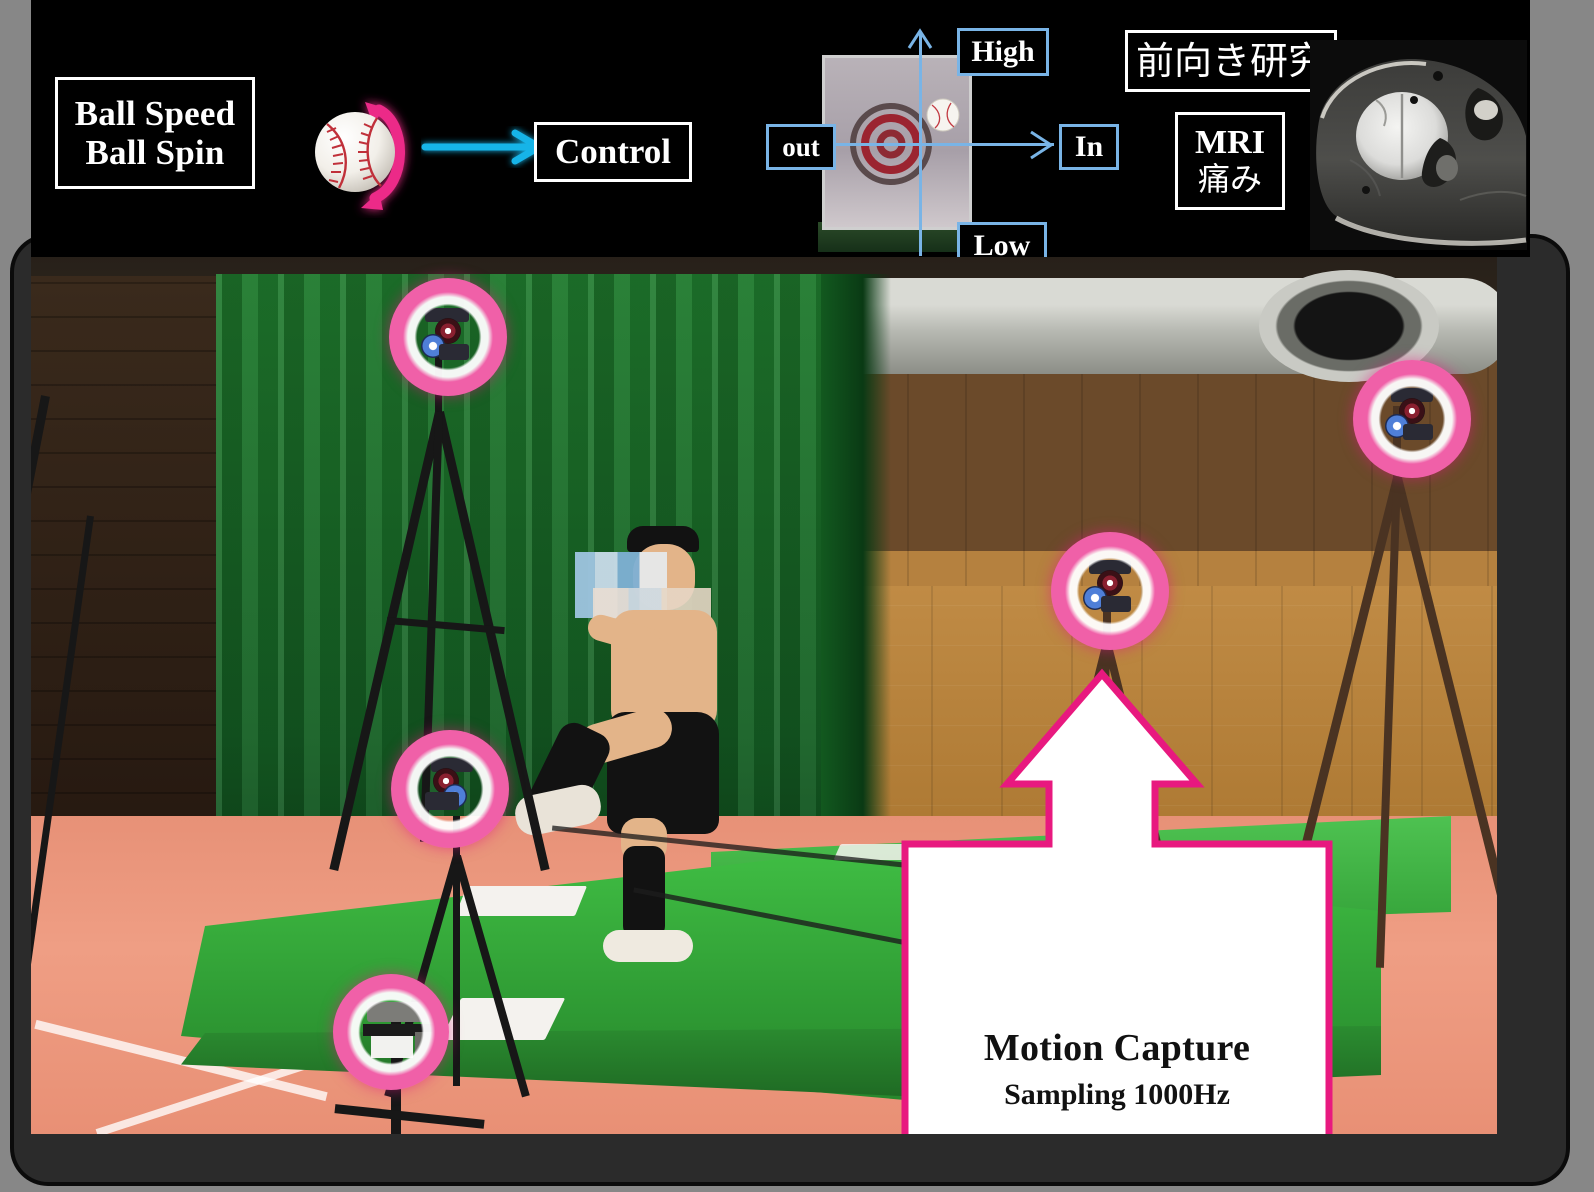 The width and height of the screenshot is (1594, 1192). Describe the element at coordinates (391, 1032) in the screenshot. I see `highlight-ring-bottom-left` at that location.